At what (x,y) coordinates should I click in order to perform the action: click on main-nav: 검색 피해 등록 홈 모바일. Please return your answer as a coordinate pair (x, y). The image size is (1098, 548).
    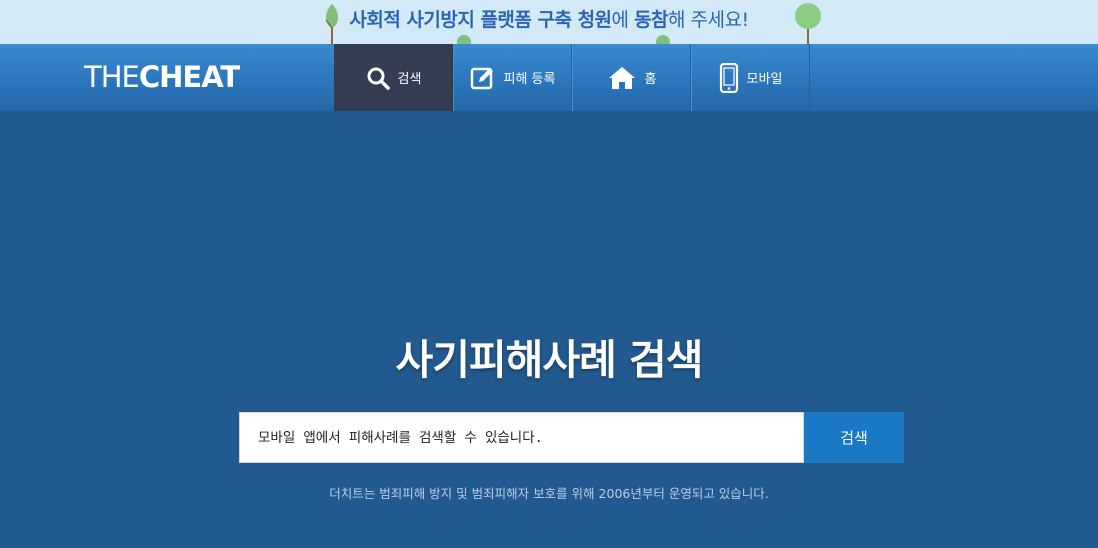
    Looking at the image, I should click on (572, 77).